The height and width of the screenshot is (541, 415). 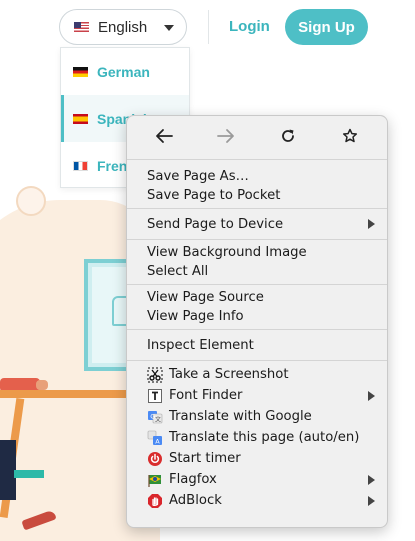 What do you see at coordinates (155, 459) in the screenshot?
I see `timer-power-icon` at bounding box center [155, 459].